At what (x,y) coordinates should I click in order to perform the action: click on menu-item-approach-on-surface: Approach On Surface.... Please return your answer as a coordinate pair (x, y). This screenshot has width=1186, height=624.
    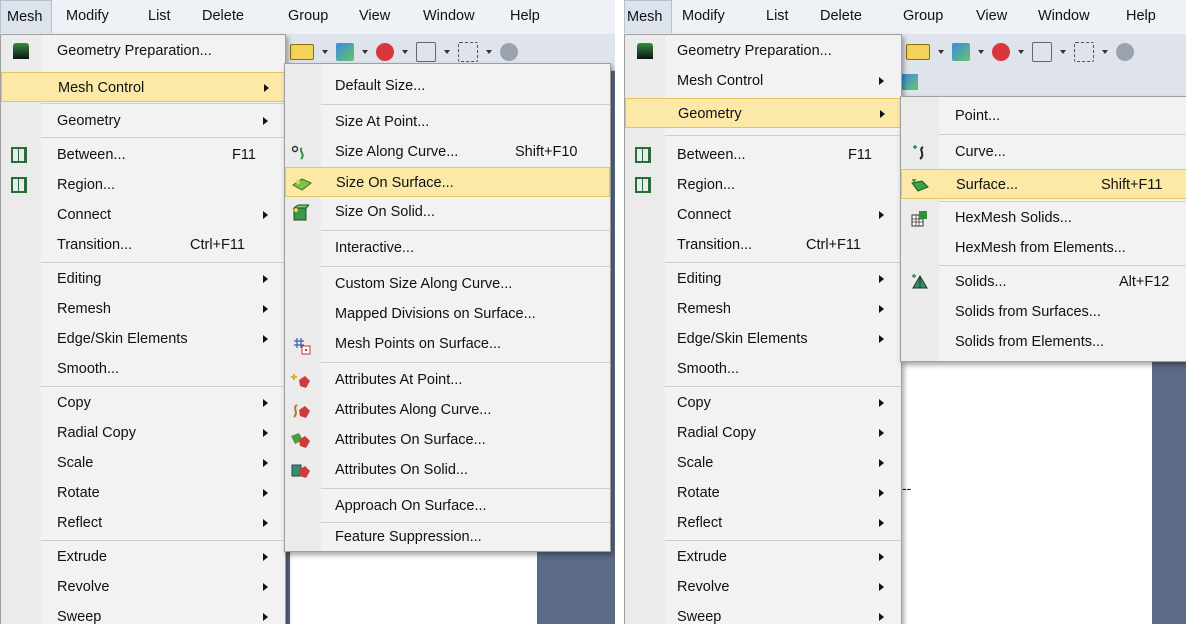
    Looking at the image, I should click on (447, 506).